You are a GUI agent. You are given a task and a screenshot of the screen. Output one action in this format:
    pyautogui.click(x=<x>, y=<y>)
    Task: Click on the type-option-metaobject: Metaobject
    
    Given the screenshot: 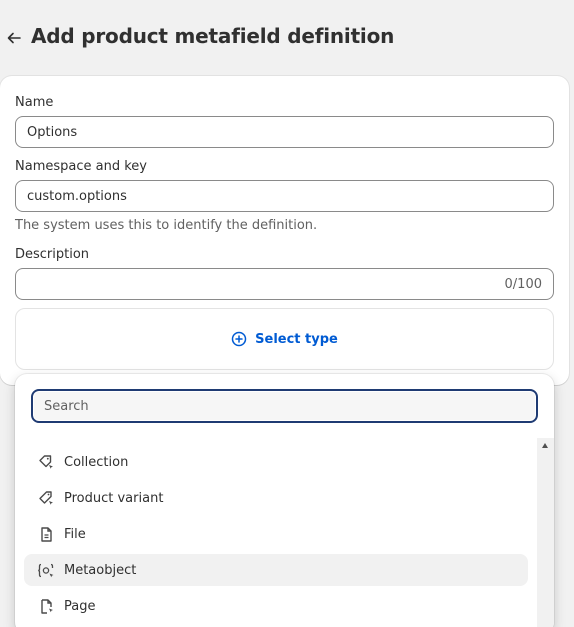 What is the action you would take?
    pyautogui.click(x=276, y=570)
    